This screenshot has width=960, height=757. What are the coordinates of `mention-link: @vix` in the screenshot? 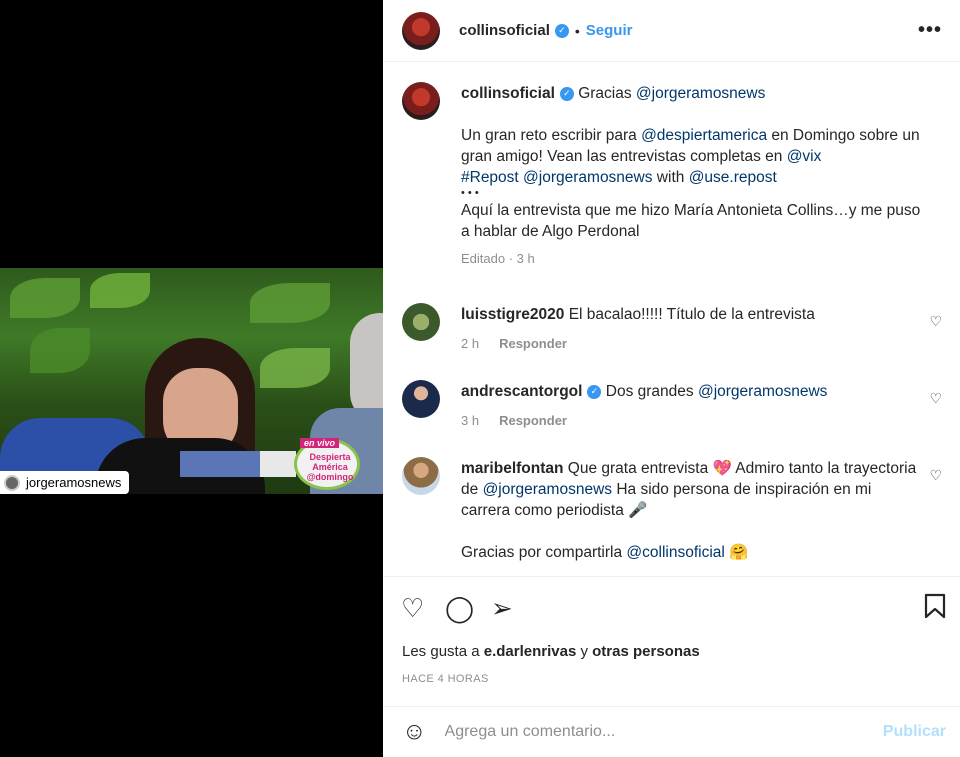 It's located at (804, 156).